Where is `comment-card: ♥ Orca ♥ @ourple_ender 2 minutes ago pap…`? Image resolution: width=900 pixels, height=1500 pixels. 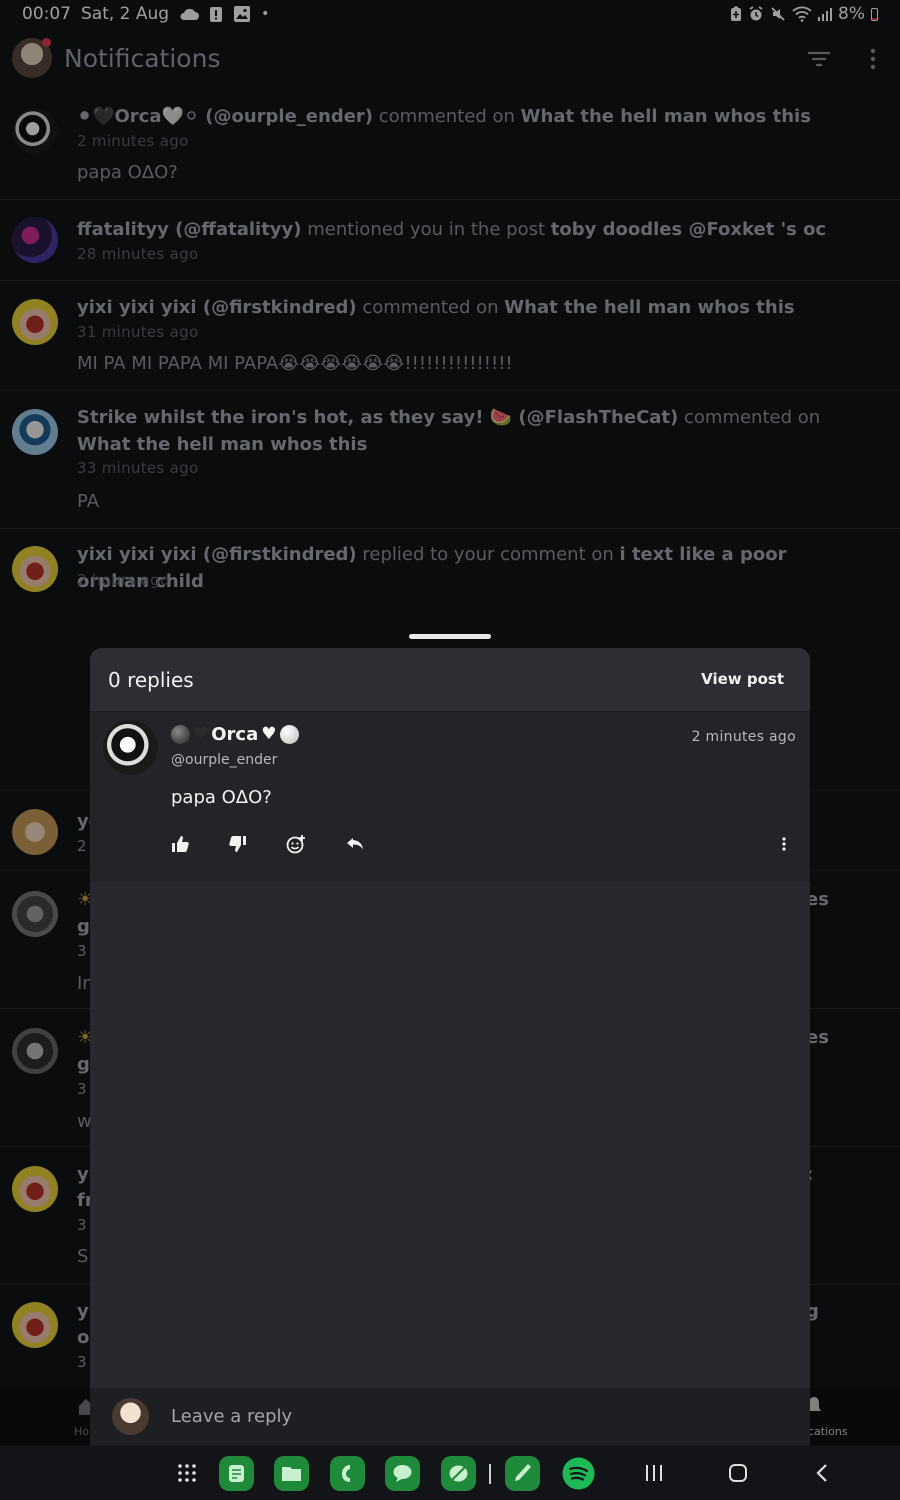
comment-card: ♥ Orca ♥ @ourple_ender 2 minutes ago pap… is located at coordinates (450, 797).